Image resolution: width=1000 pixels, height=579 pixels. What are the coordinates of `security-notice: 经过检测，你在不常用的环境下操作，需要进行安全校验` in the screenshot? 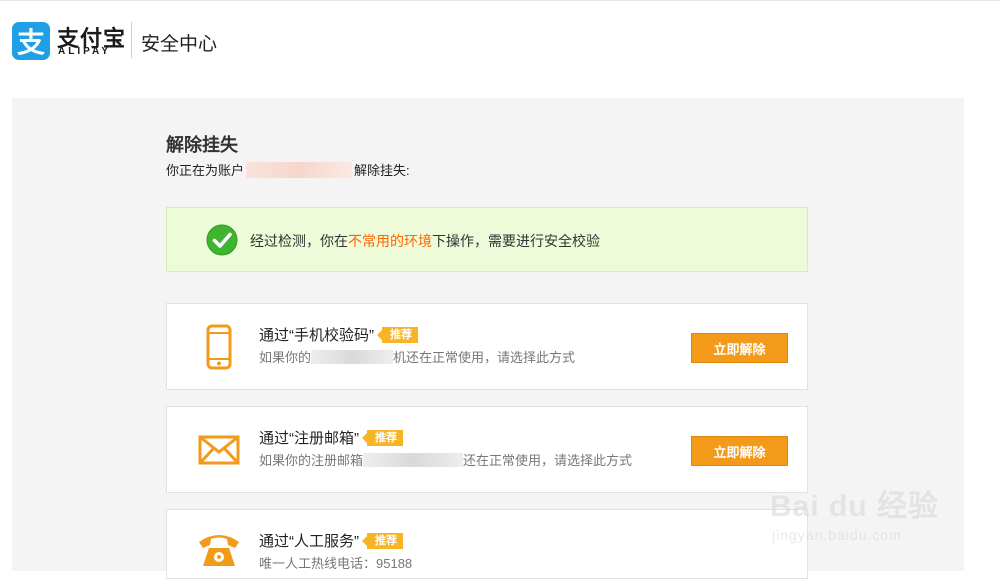 It's located at (487, 239).